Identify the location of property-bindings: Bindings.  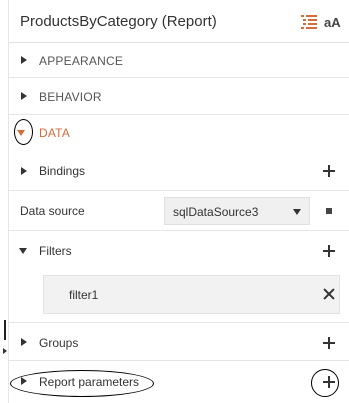
(179, 171).